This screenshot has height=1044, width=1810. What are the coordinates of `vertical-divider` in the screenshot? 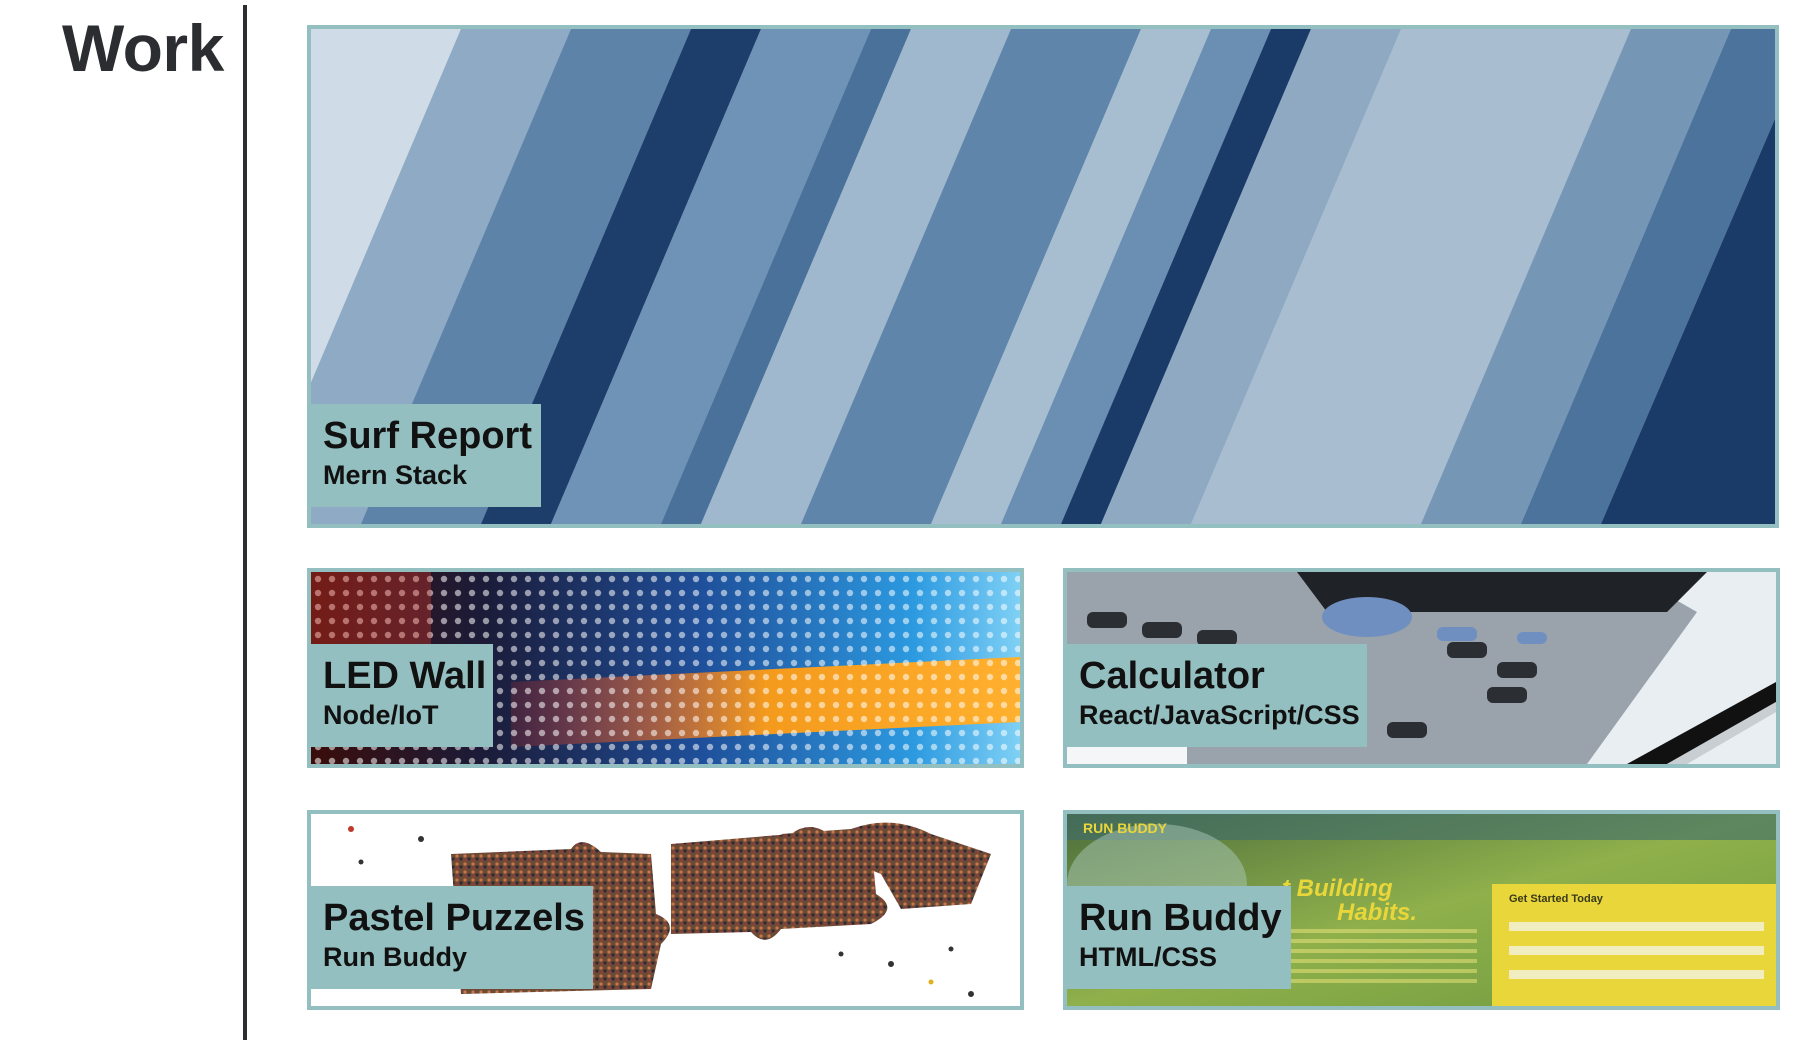 It's located at (245, 522).